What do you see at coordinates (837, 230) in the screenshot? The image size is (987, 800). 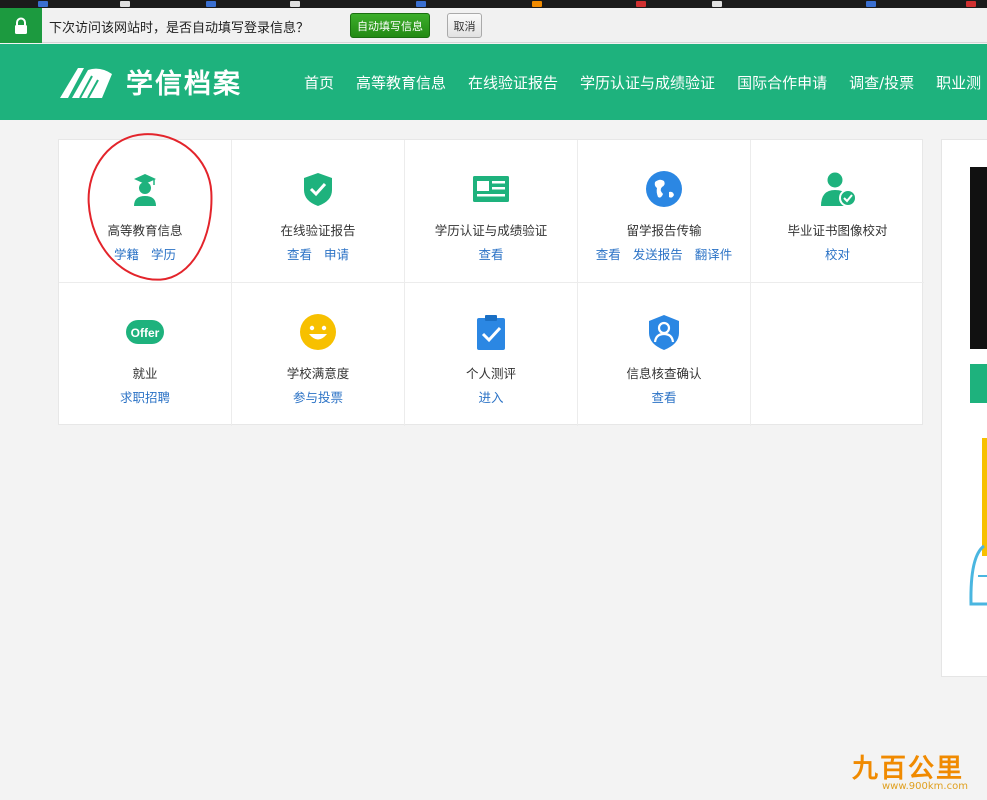 I see `service-name: 毕业证书图像校对` at bounding box center [837, 230].